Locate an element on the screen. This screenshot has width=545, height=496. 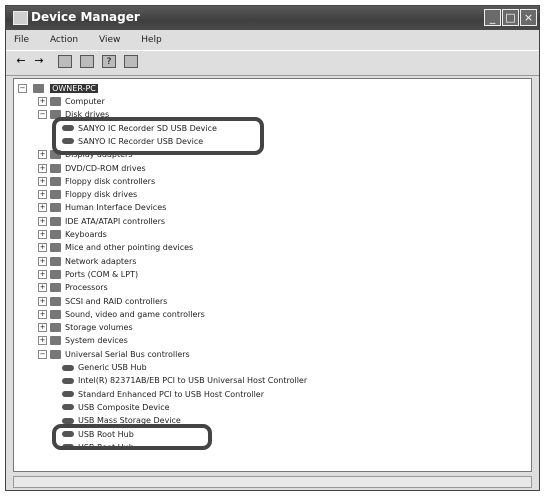
help-icon: ? is located at coordinates (109, 61).